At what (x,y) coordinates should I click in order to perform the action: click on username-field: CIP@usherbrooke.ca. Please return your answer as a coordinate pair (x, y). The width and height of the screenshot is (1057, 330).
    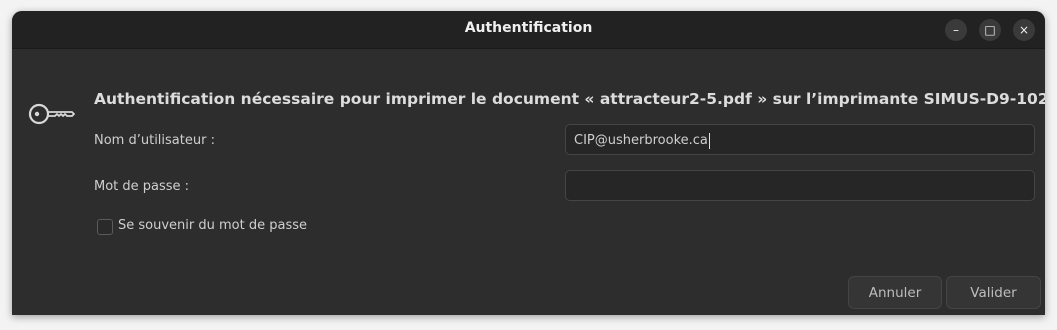
    Looking at the image, I should click on (800, 139).